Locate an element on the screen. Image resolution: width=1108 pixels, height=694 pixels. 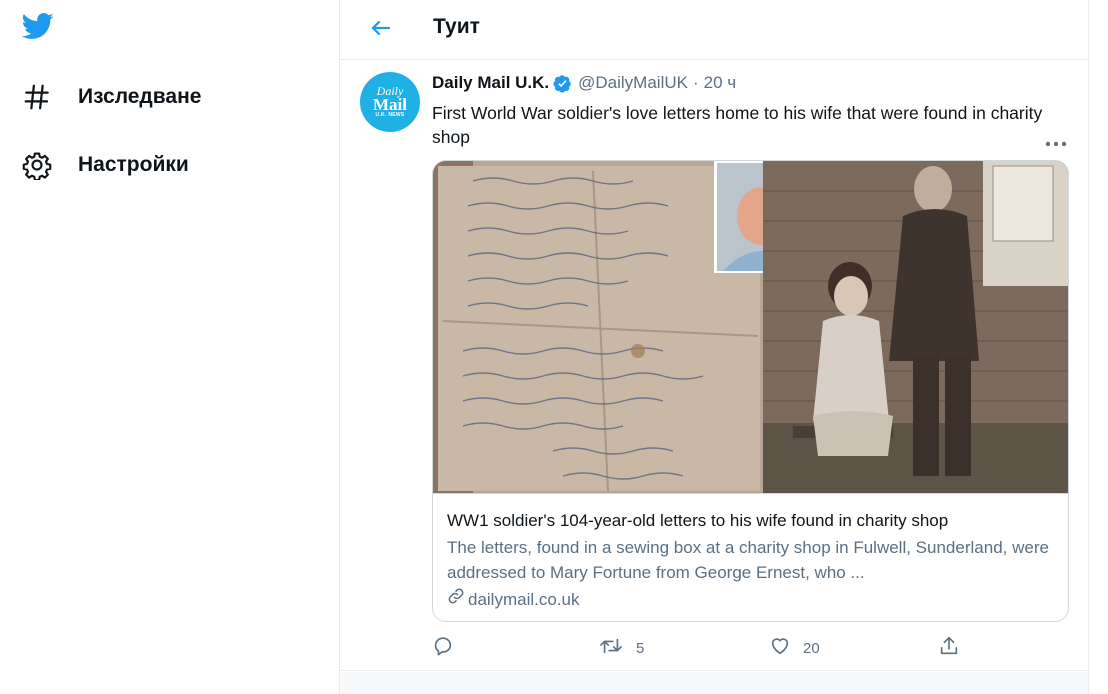
share-icon is located at coordinates (949, 648).